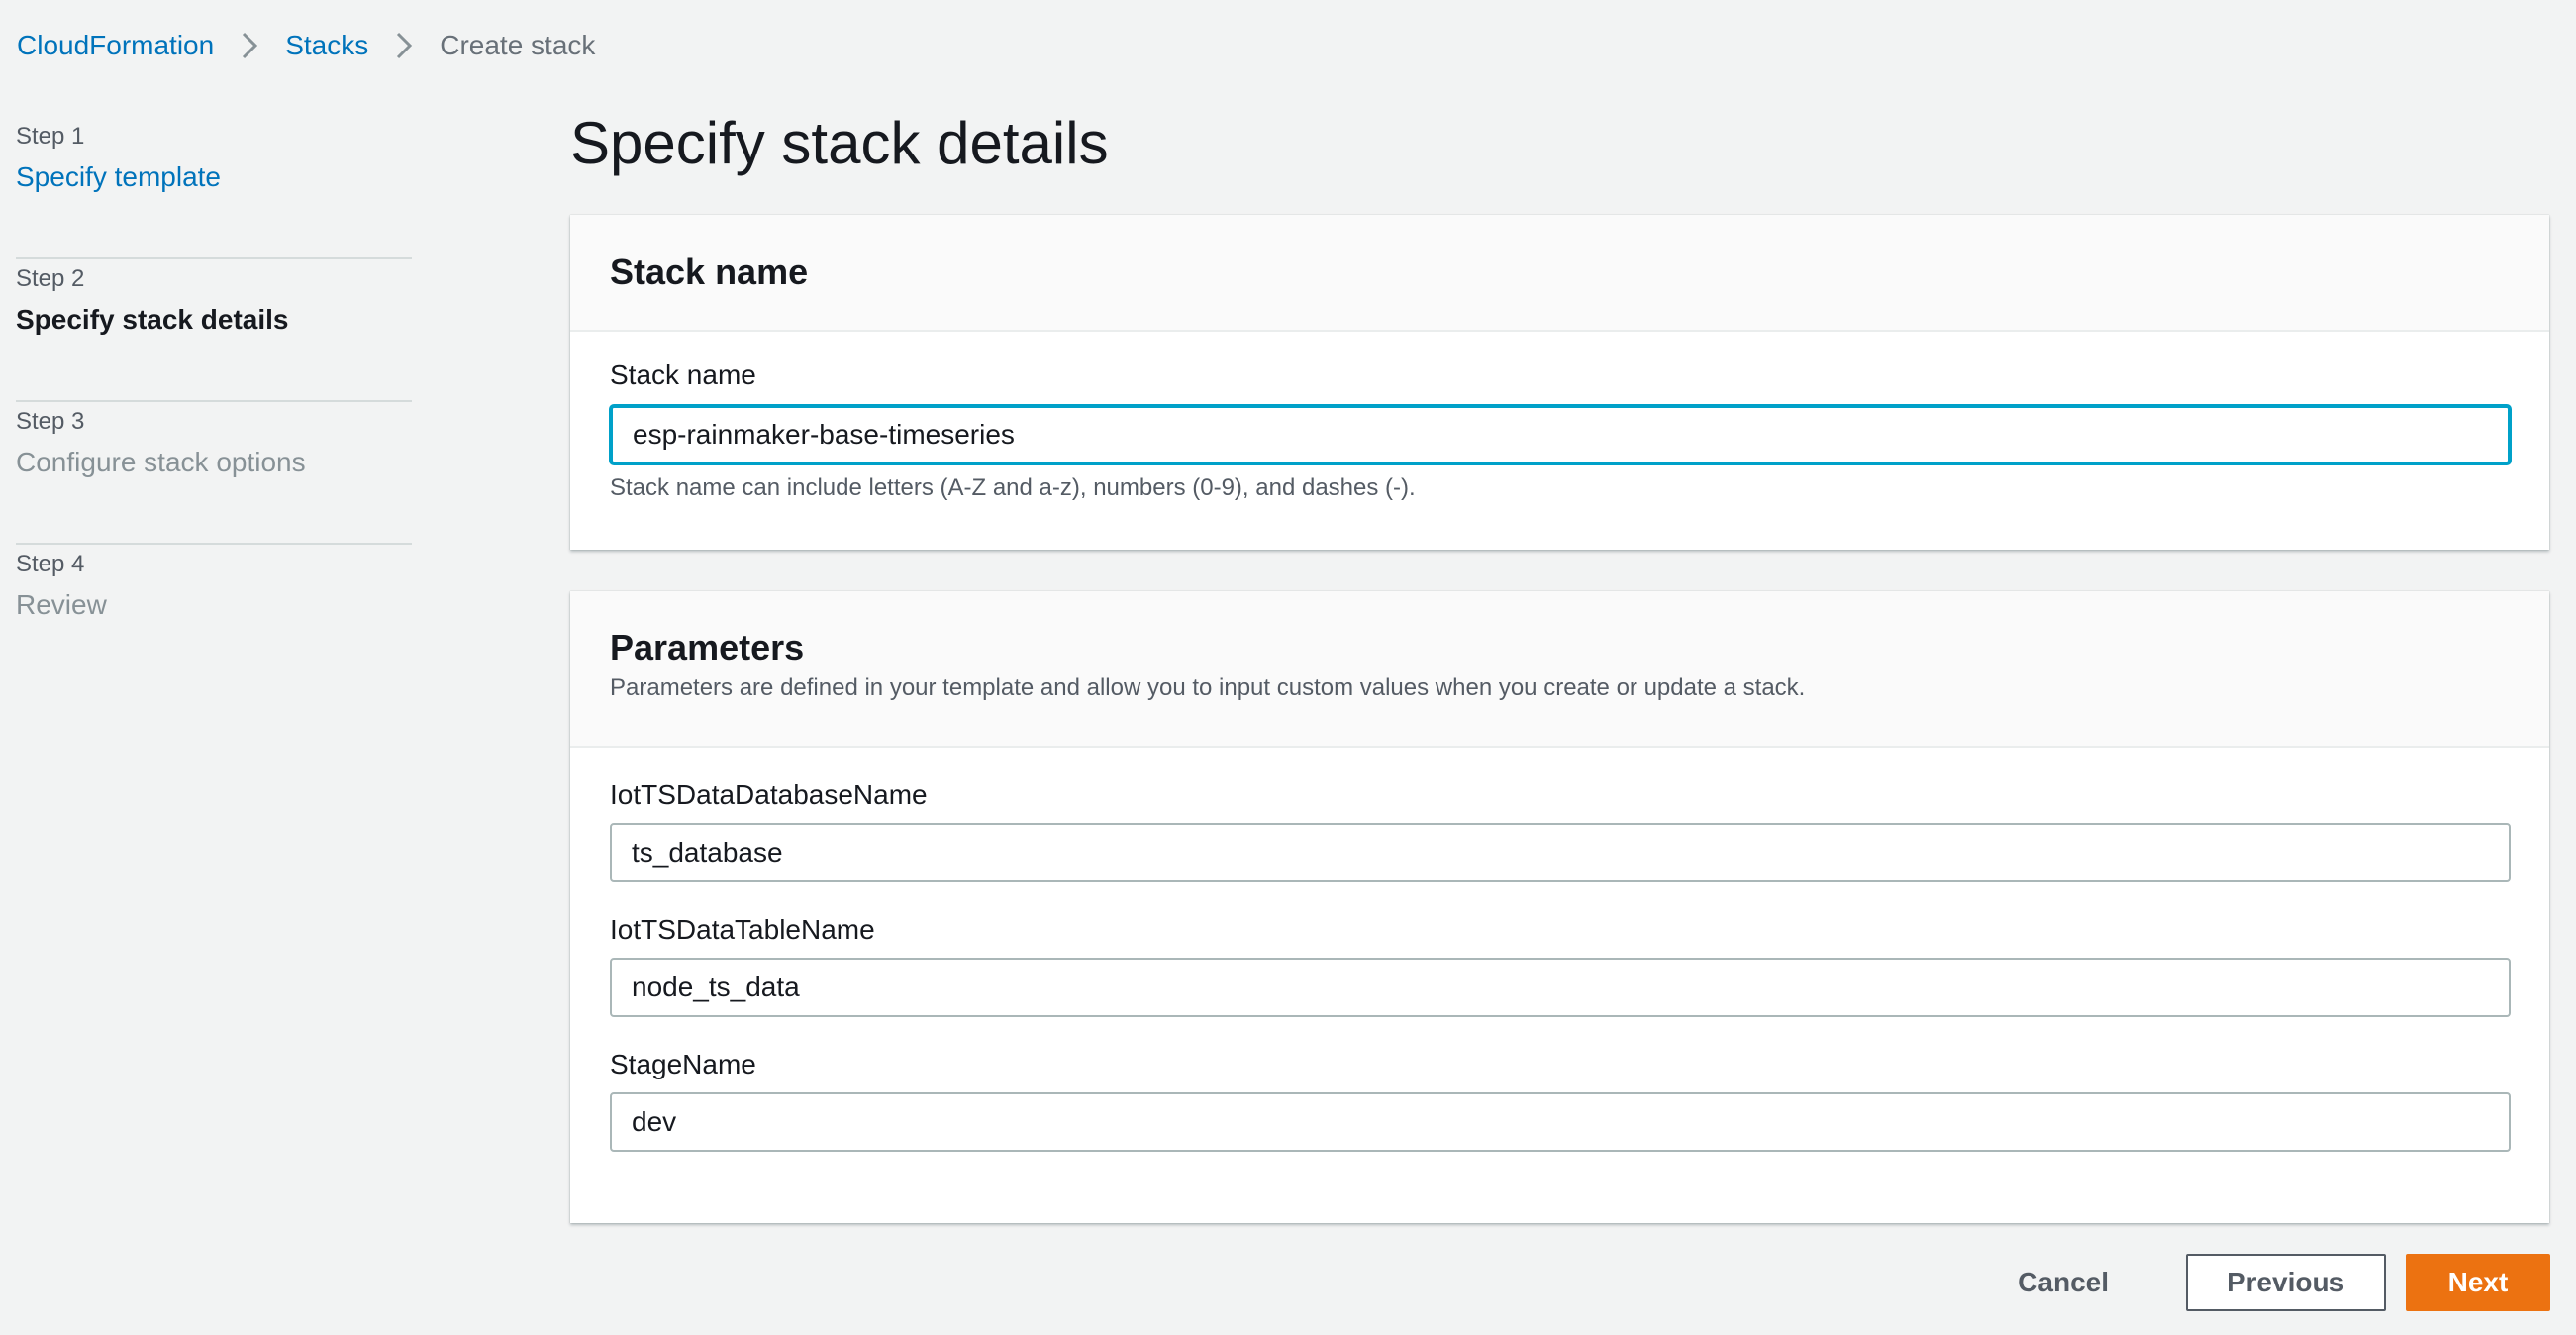 This screenshot has width=2576, height=1335. What do you see at coordinates (1559, 273) in the screenshot?
I see `panel-header: Stack name` at bounding box center [1559, 273].